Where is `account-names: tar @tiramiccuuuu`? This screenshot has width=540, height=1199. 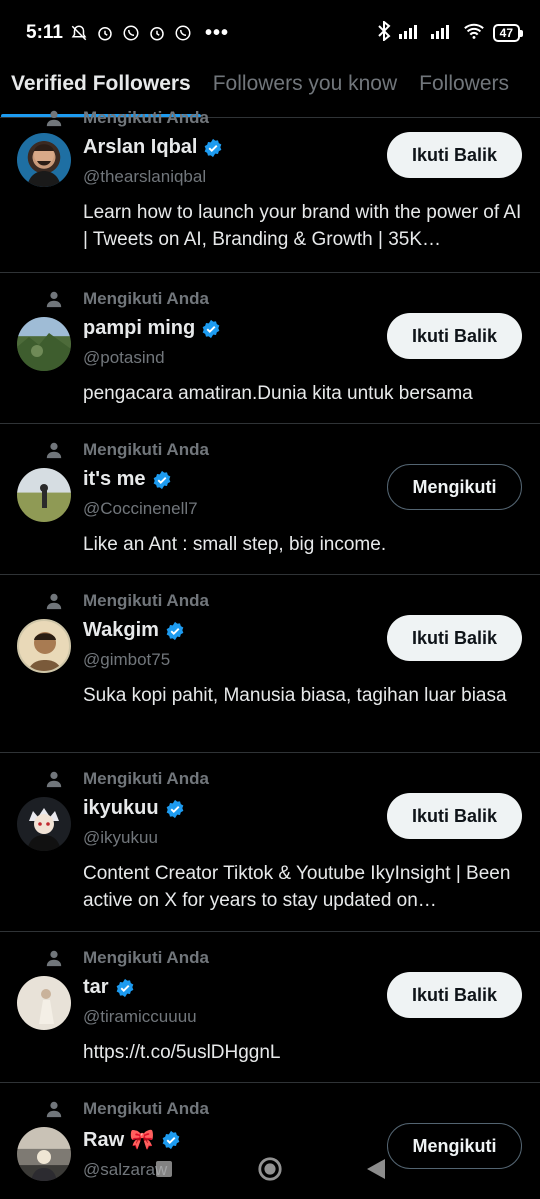
account-names: tar @tiramiccuuuu is located at coordinates (140, 998).